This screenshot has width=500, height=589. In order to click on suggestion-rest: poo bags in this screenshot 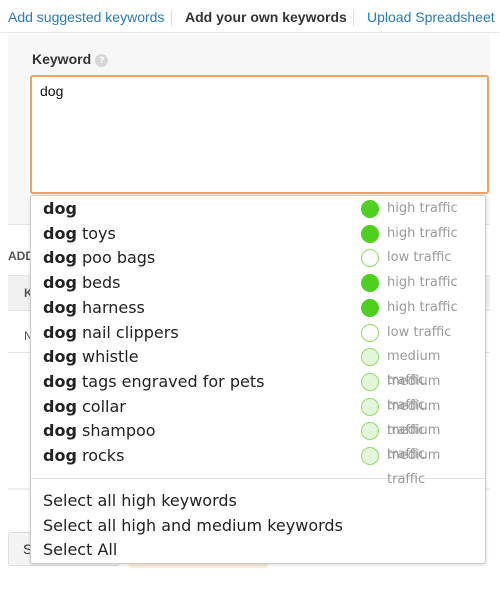, I will do `click(116, 258)`.